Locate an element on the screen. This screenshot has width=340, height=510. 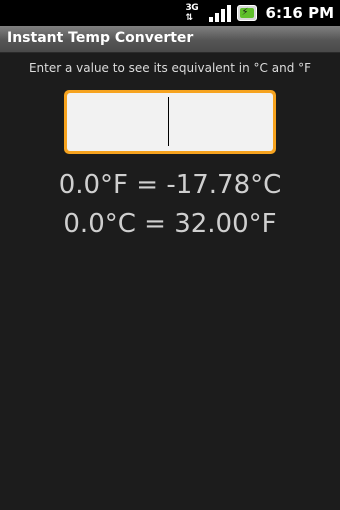
network-arrows: ⇅ is located at coordinates (189, 18).